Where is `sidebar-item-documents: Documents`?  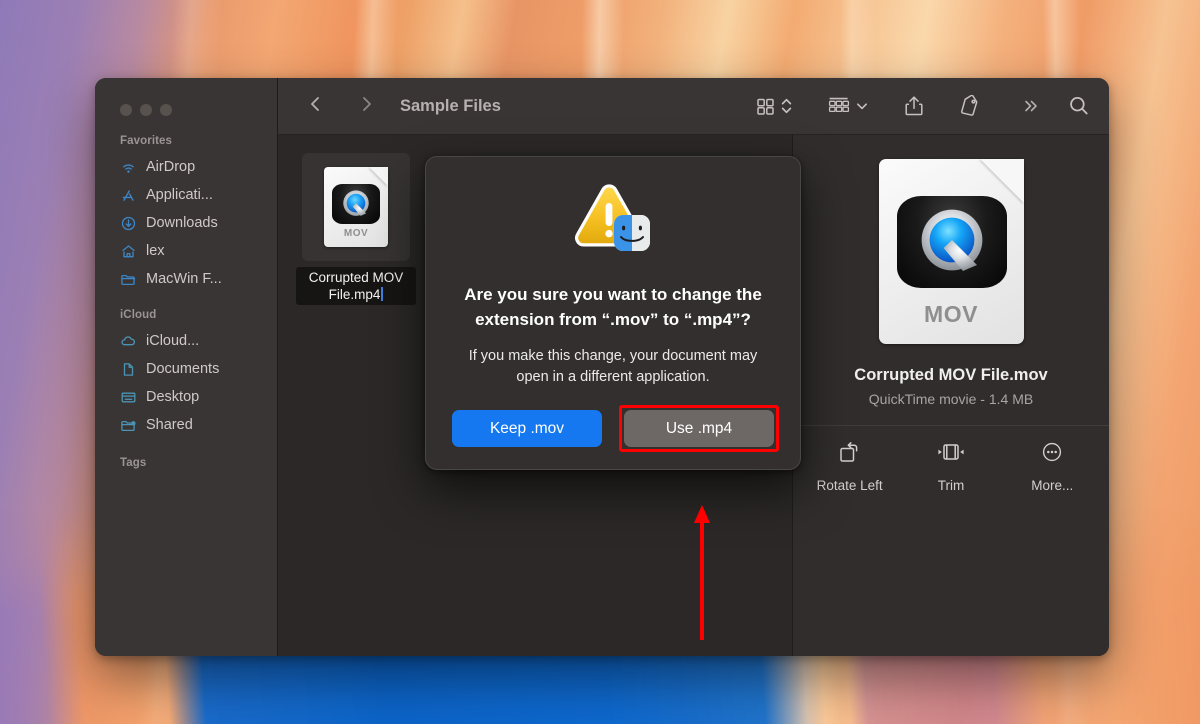
sidebar-item-documents: Documents is located at coordinates (186, 369).